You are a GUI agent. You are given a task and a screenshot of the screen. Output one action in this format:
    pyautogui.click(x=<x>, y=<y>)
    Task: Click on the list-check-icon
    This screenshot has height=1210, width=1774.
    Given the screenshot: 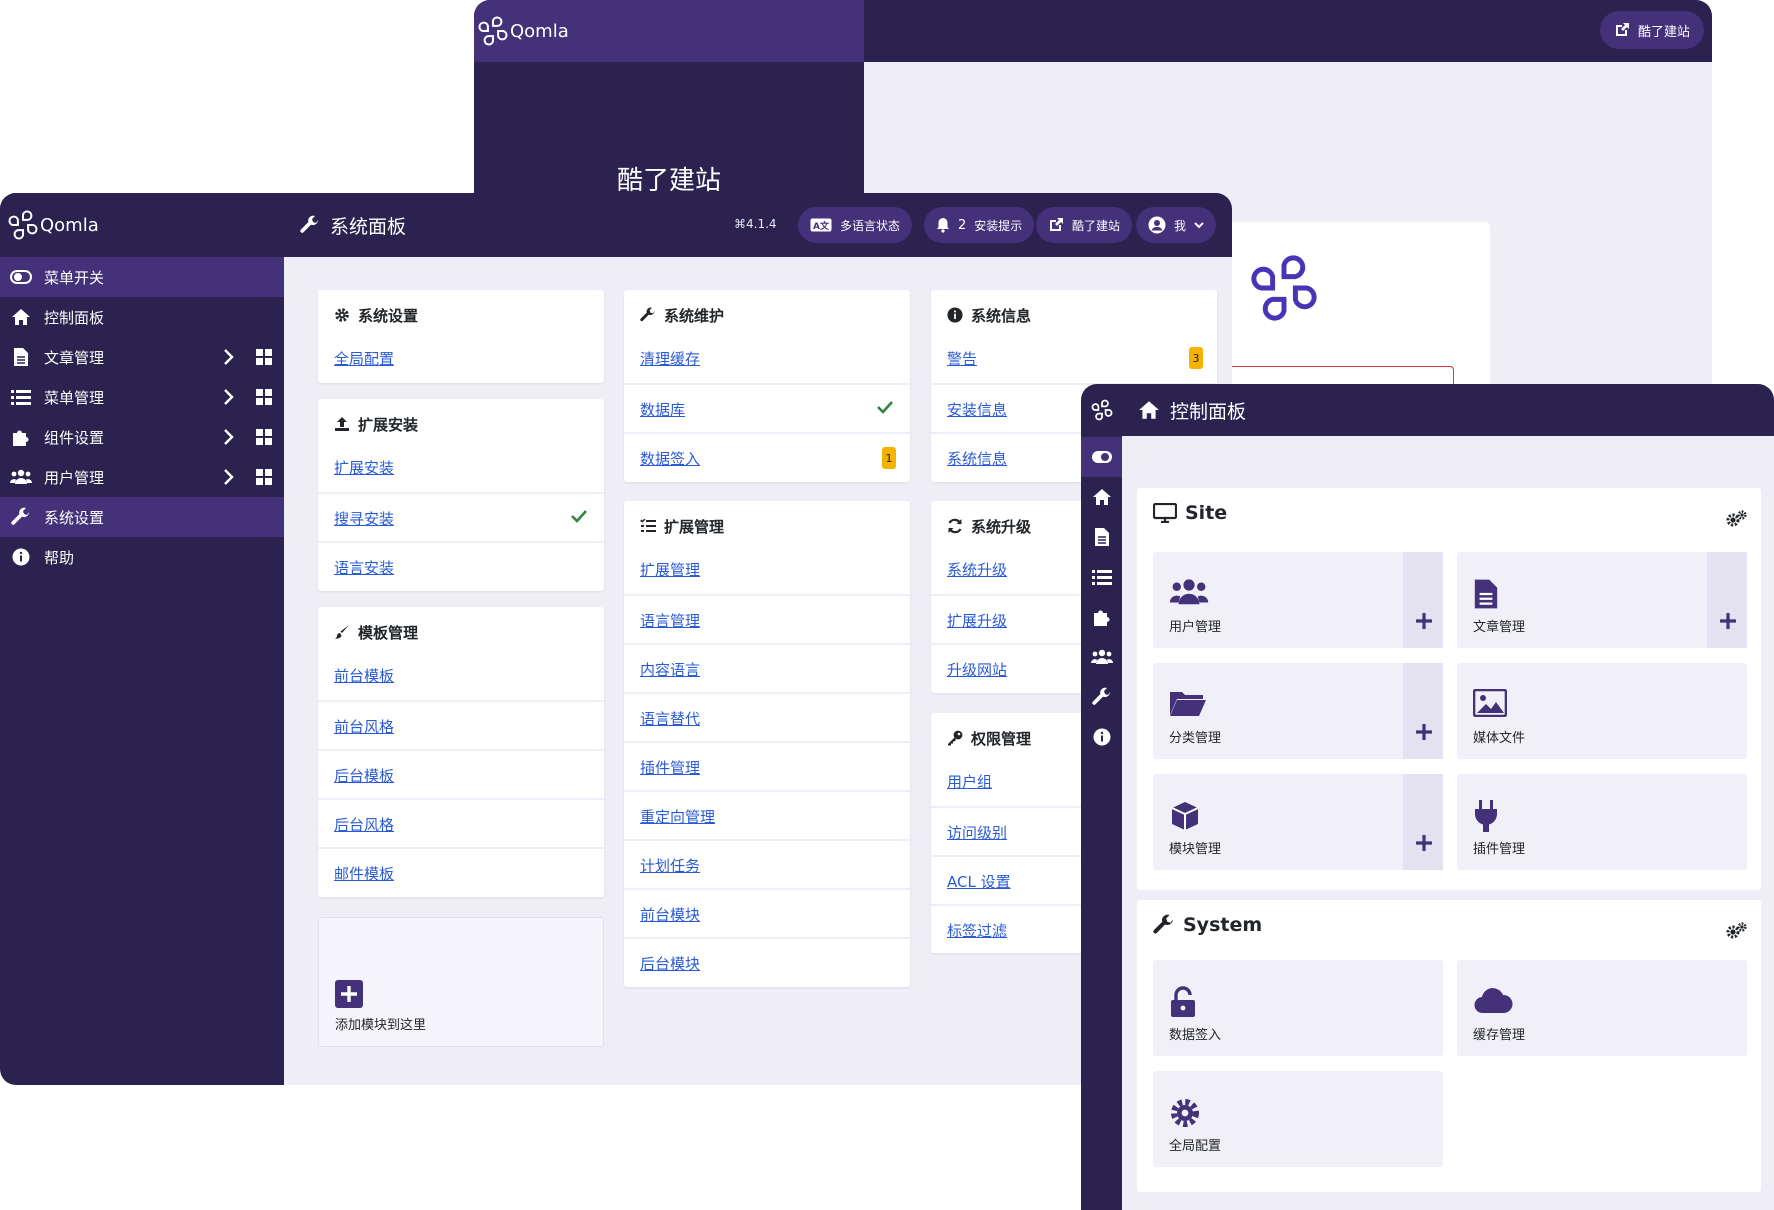 What is the action you would take?
    pyautogui.click(x=648, y=525)
    